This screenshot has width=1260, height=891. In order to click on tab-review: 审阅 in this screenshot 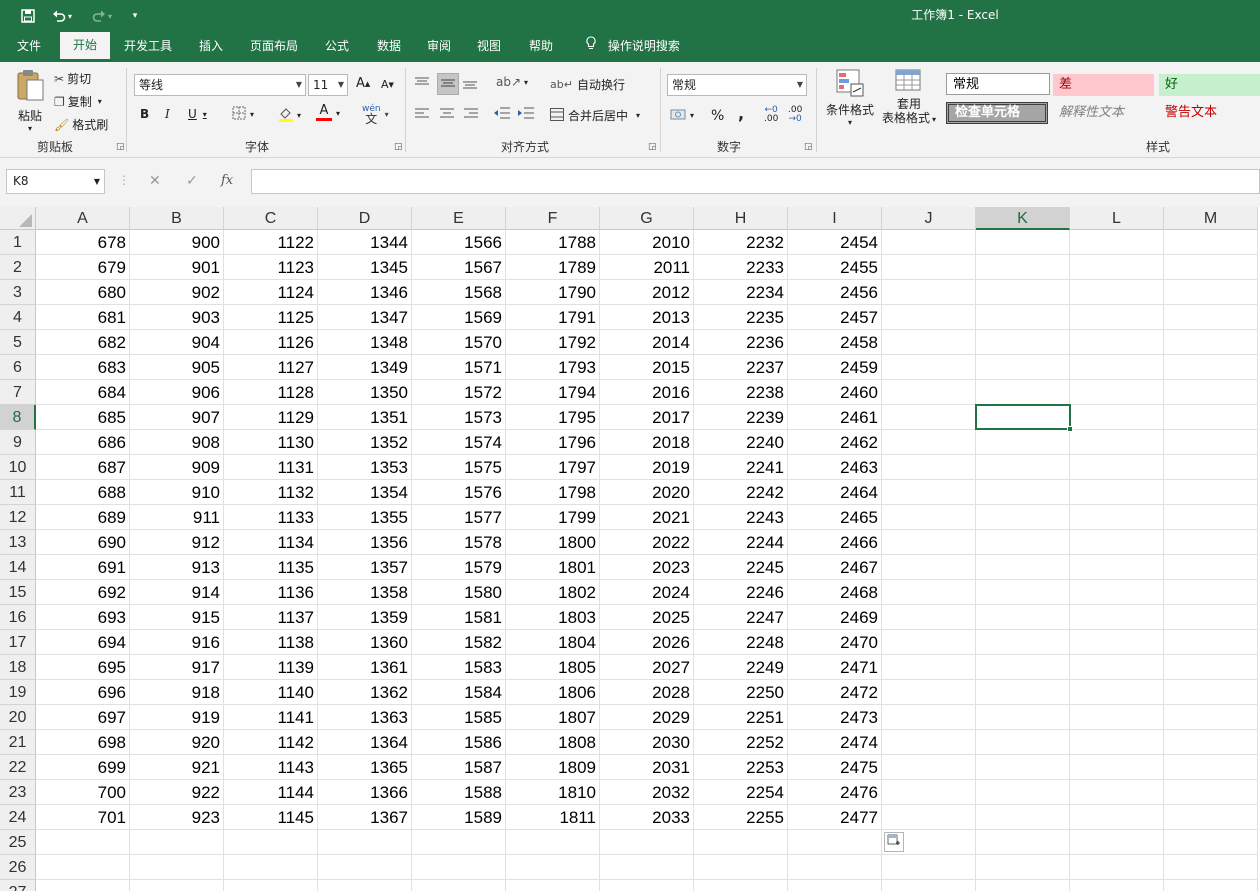, I will do `click(439, 47)`.